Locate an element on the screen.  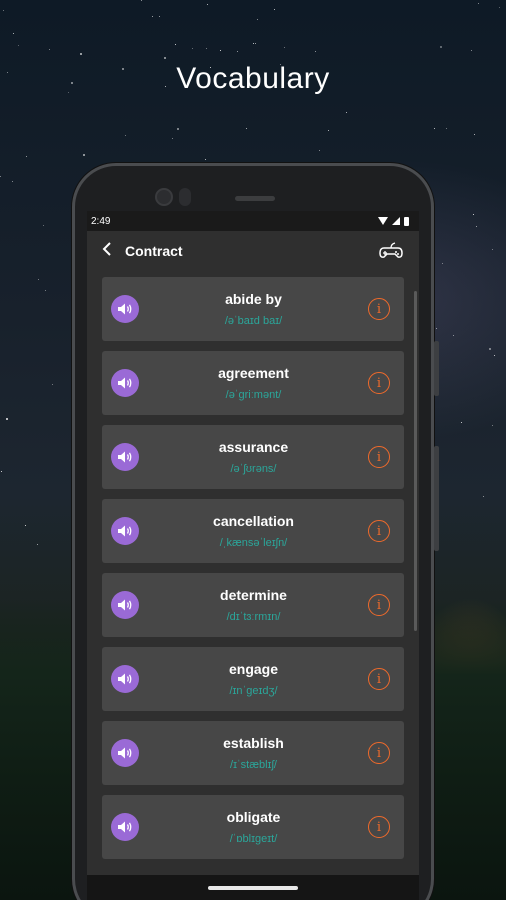
wifi-icon is located at coordinates (383, 221).